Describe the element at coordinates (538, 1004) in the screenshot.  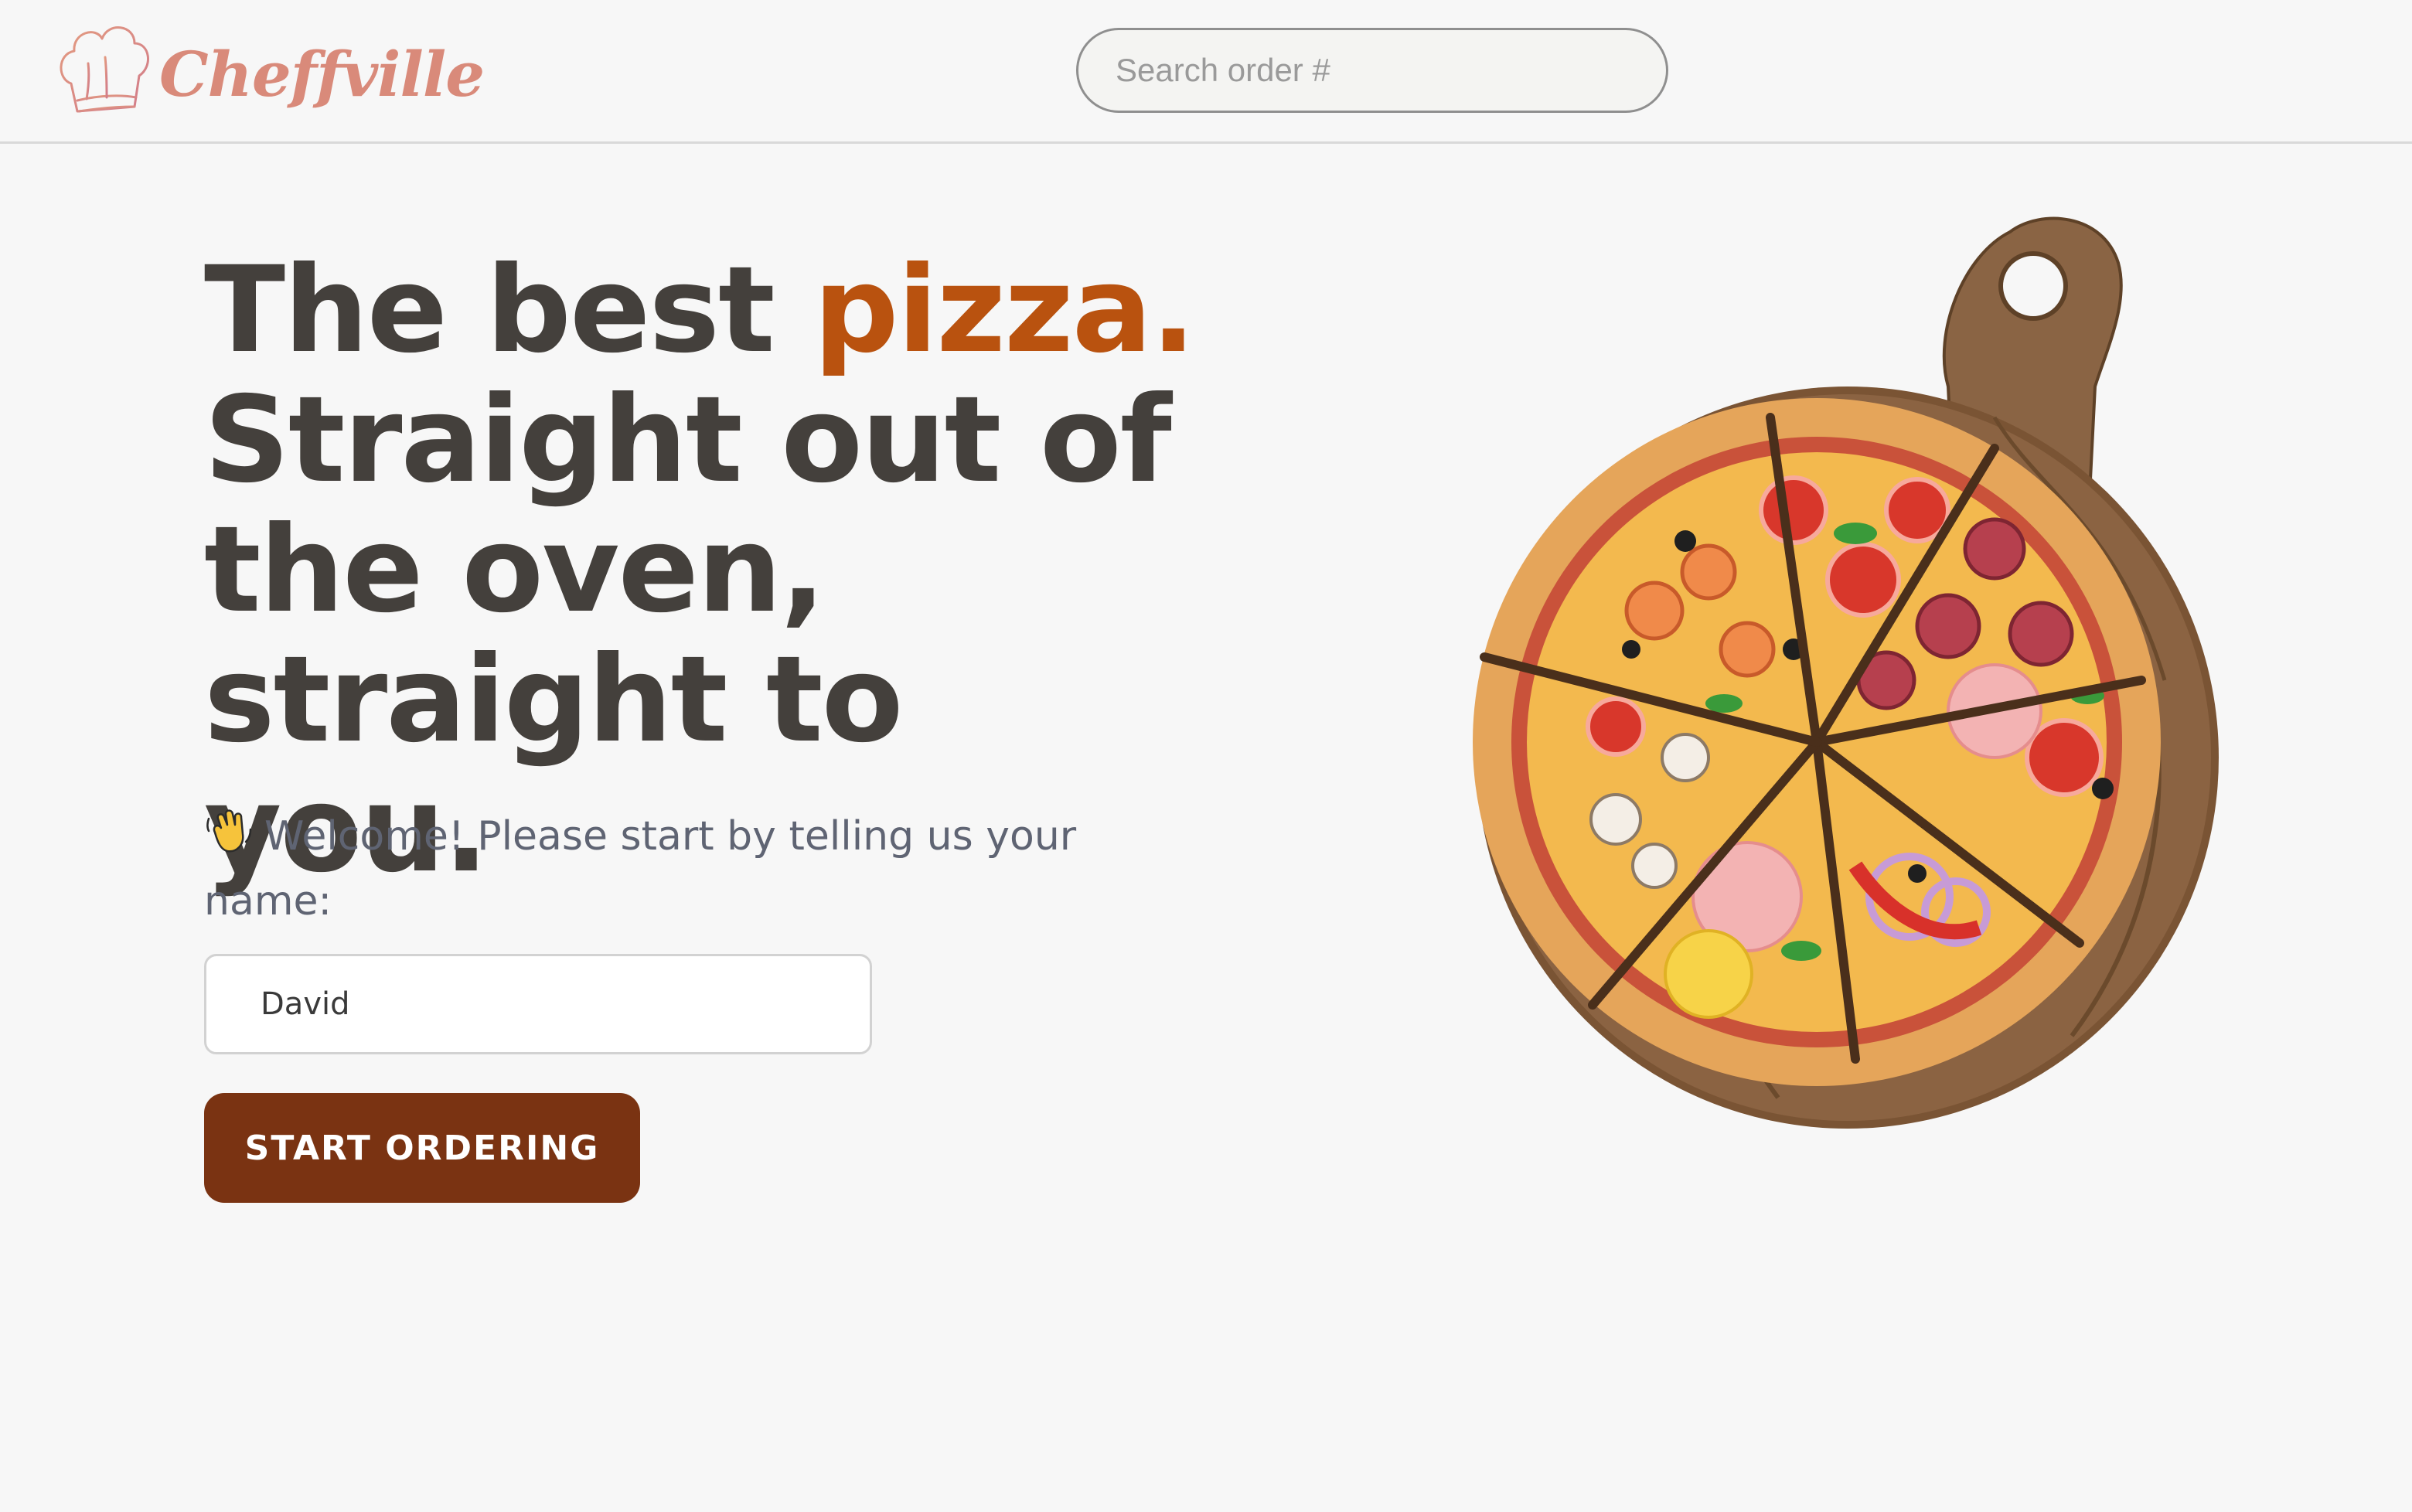
I see `customer-name-input` at that location.